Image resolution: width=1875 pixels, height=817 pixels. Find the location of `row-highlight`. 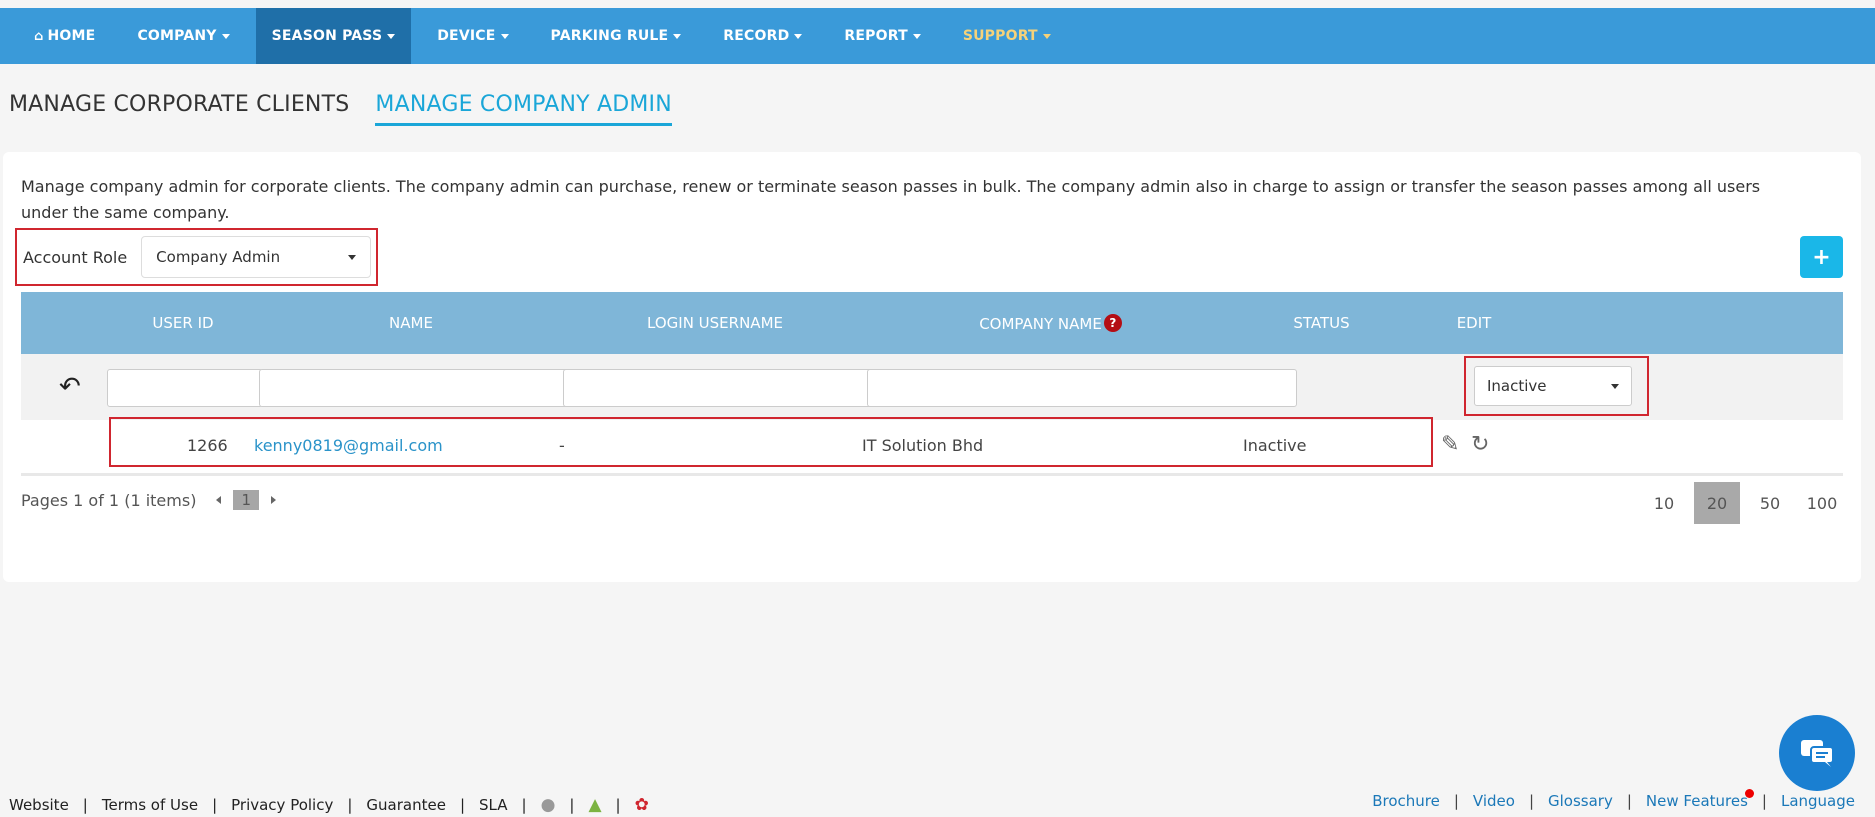

row-highlight is located at coordinates (771, 442).